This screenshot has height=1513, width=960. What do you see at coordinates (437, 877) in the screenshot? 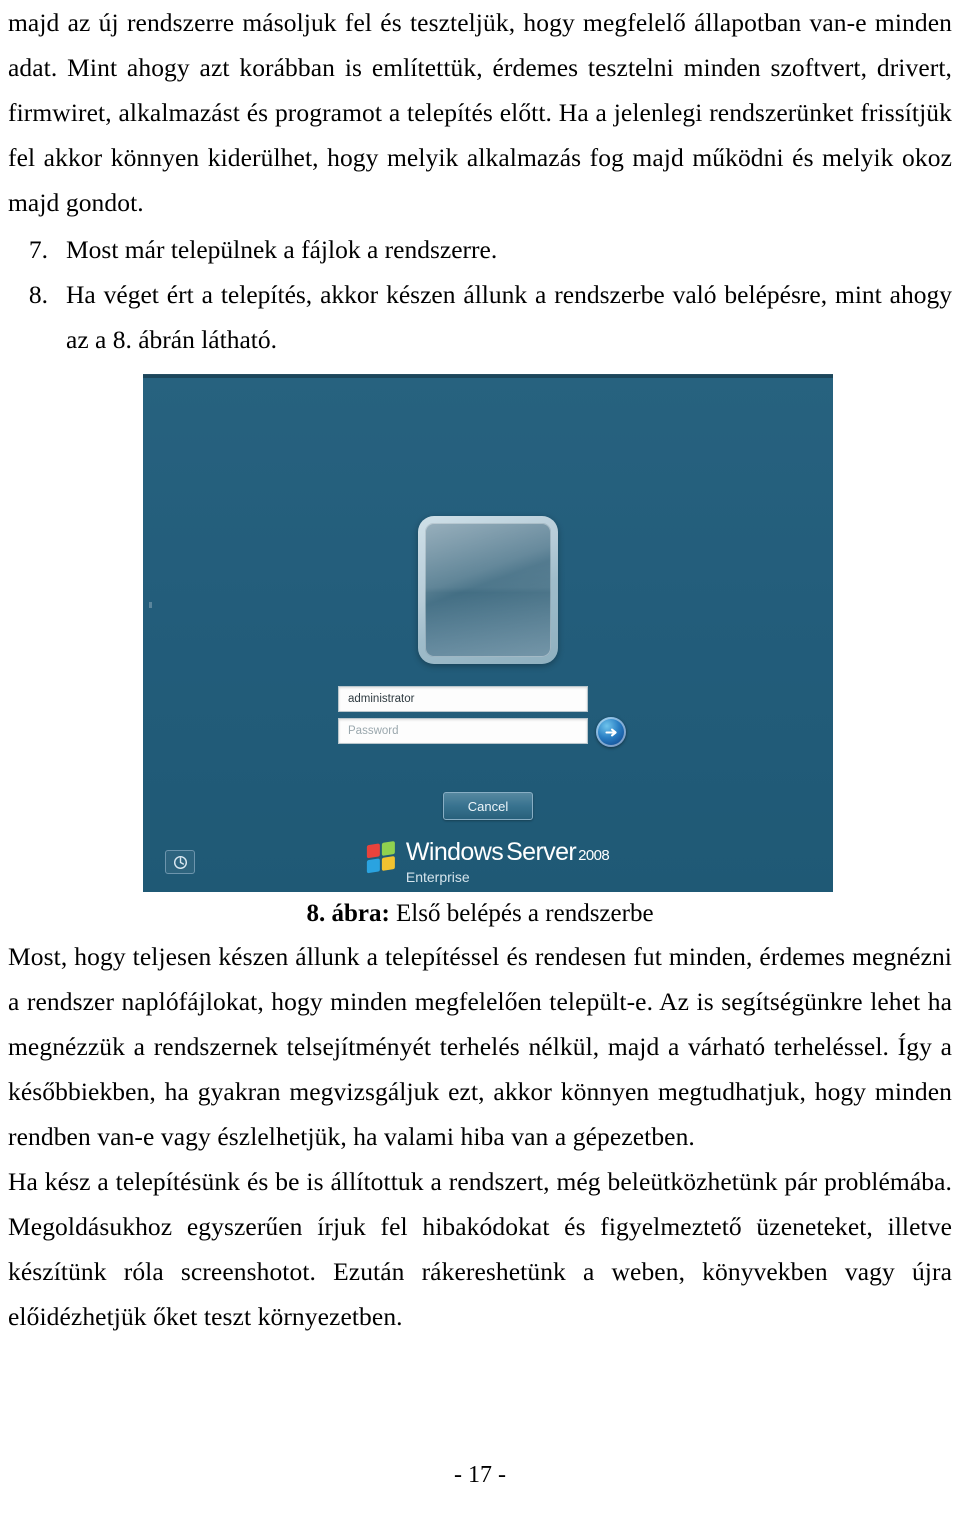
I see `brand-edition: Enterprise` at bounding box center [437, 877].